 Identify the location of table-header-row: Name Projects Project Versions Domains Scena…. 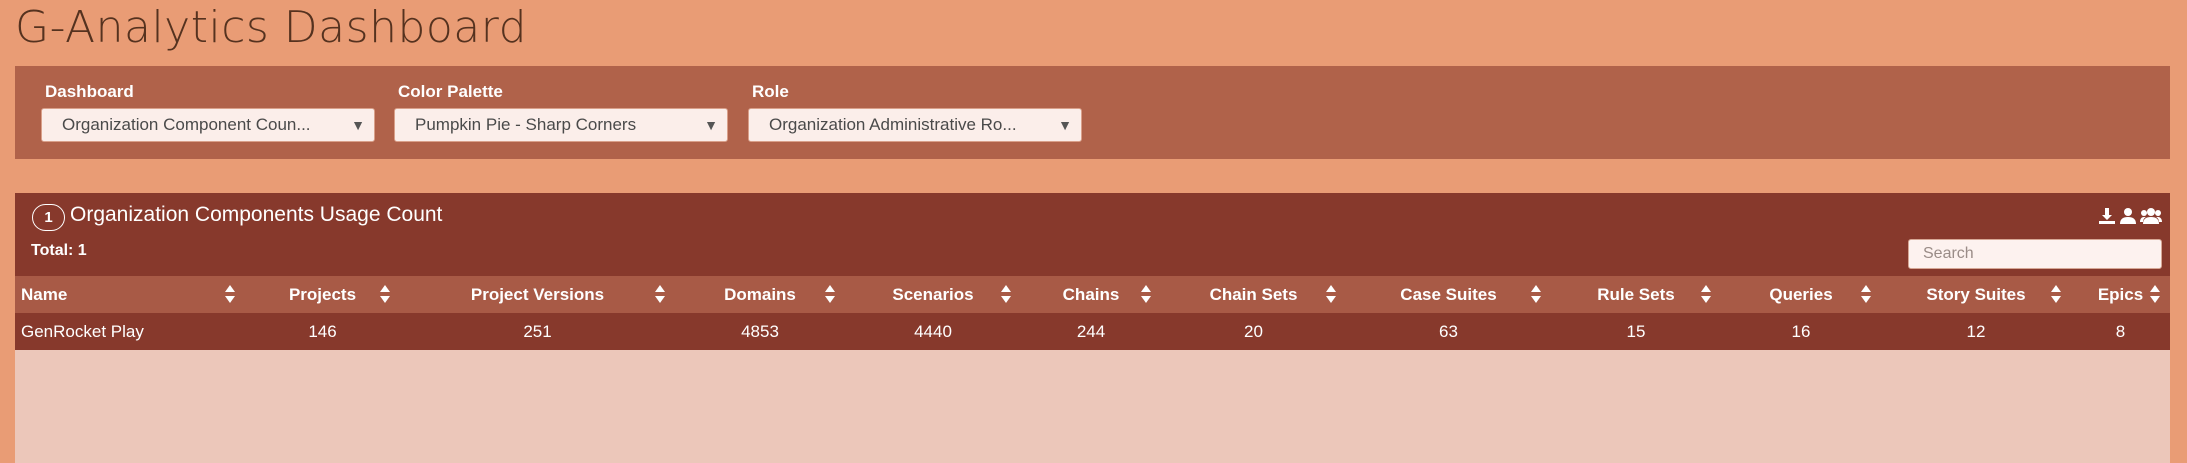
(1092, 294).